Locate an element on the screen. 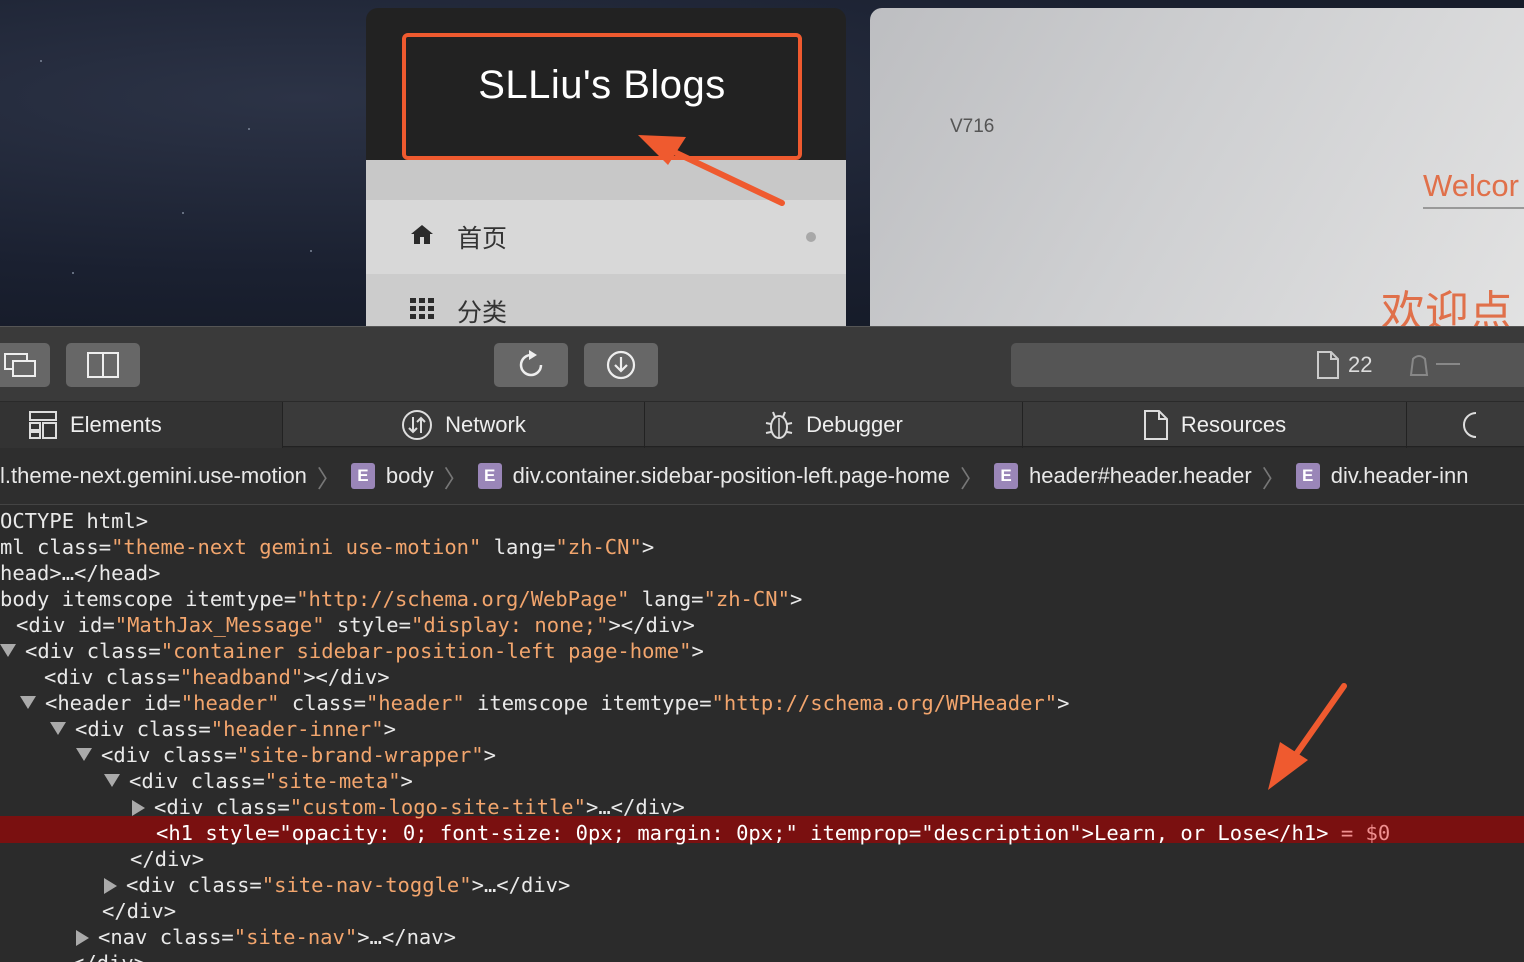 Image resolution: width=1524 pixels, height=962 pixels. reload-button is located at coordinates (531, 365).